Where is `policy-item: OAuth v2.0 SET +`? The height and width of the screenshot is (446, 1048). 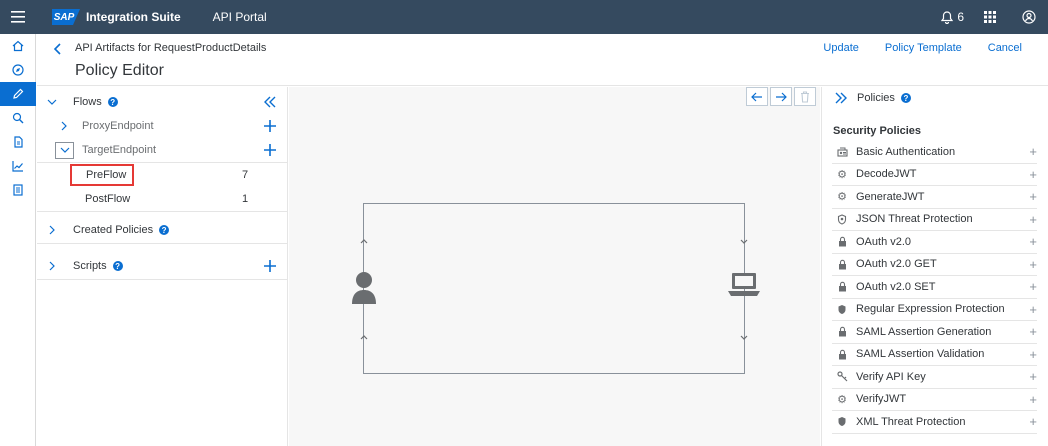
policy-item: OAuth v2.0 SET + is located at coordinates (934, 287).